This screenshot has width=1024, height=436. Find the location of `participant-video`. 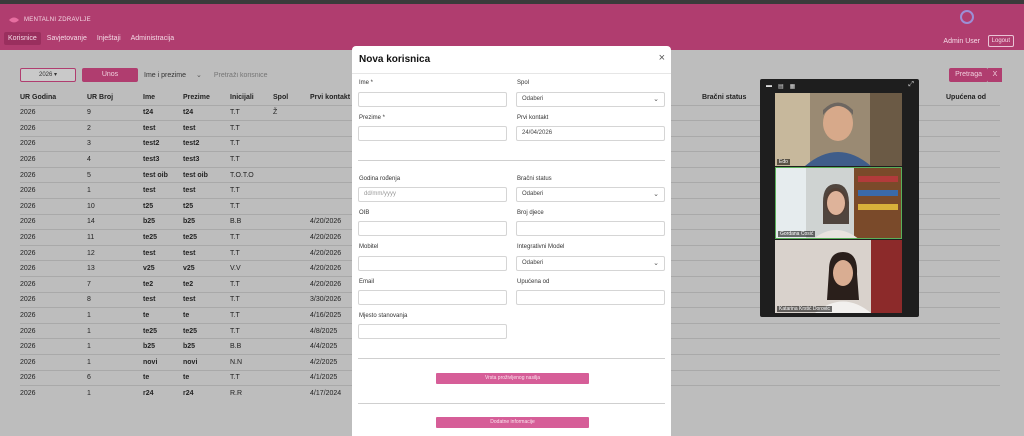

participant-video is located at coordinates (838, 276).